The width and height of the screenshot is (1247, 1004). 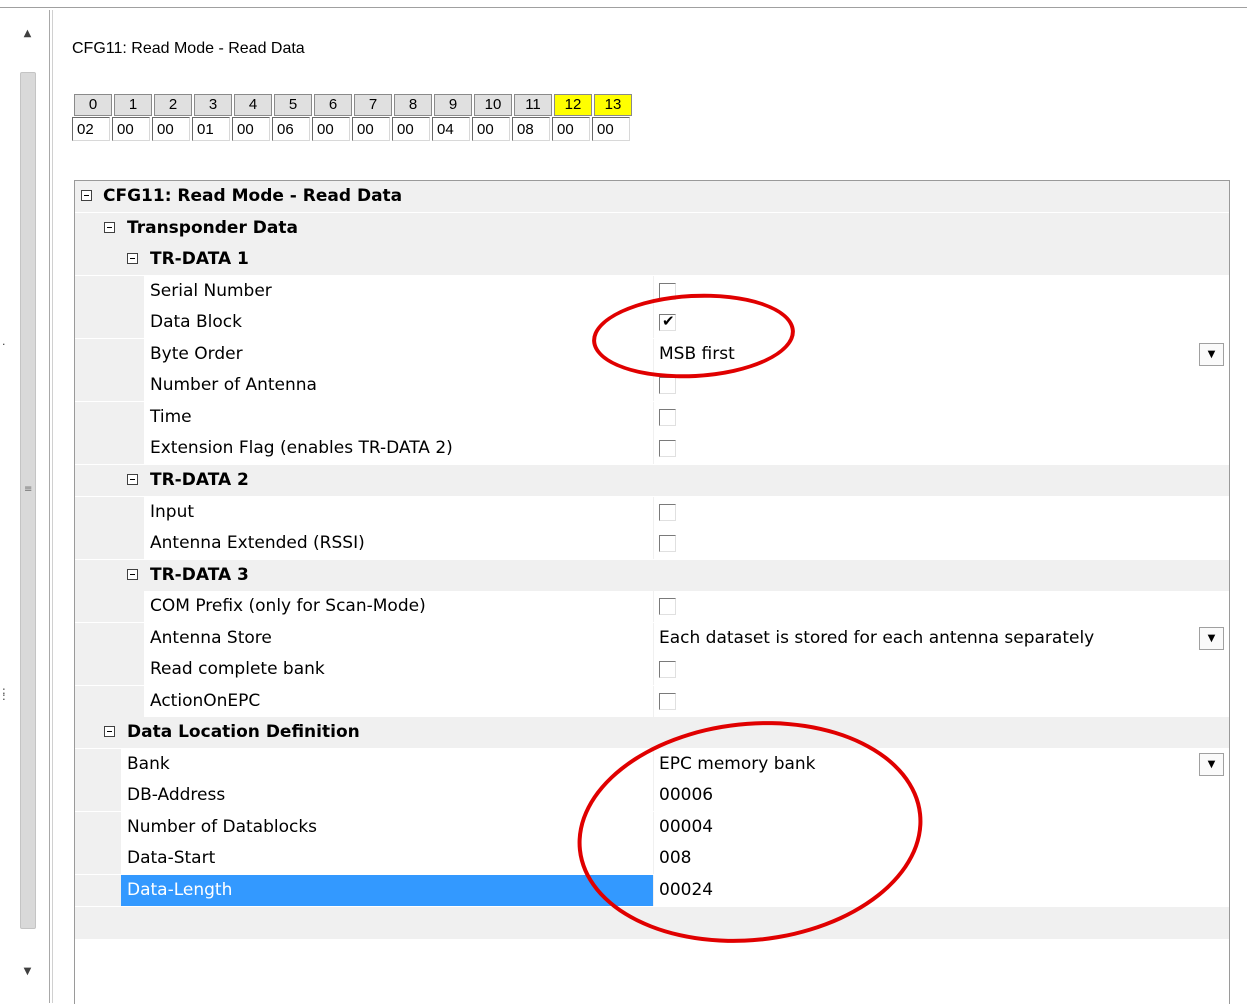 What do you see at coordinates (253, 196) in the screenshot?
I see `category-root-label: CFG11: Read Mode - Read Data` at bounding box center [253, 196].